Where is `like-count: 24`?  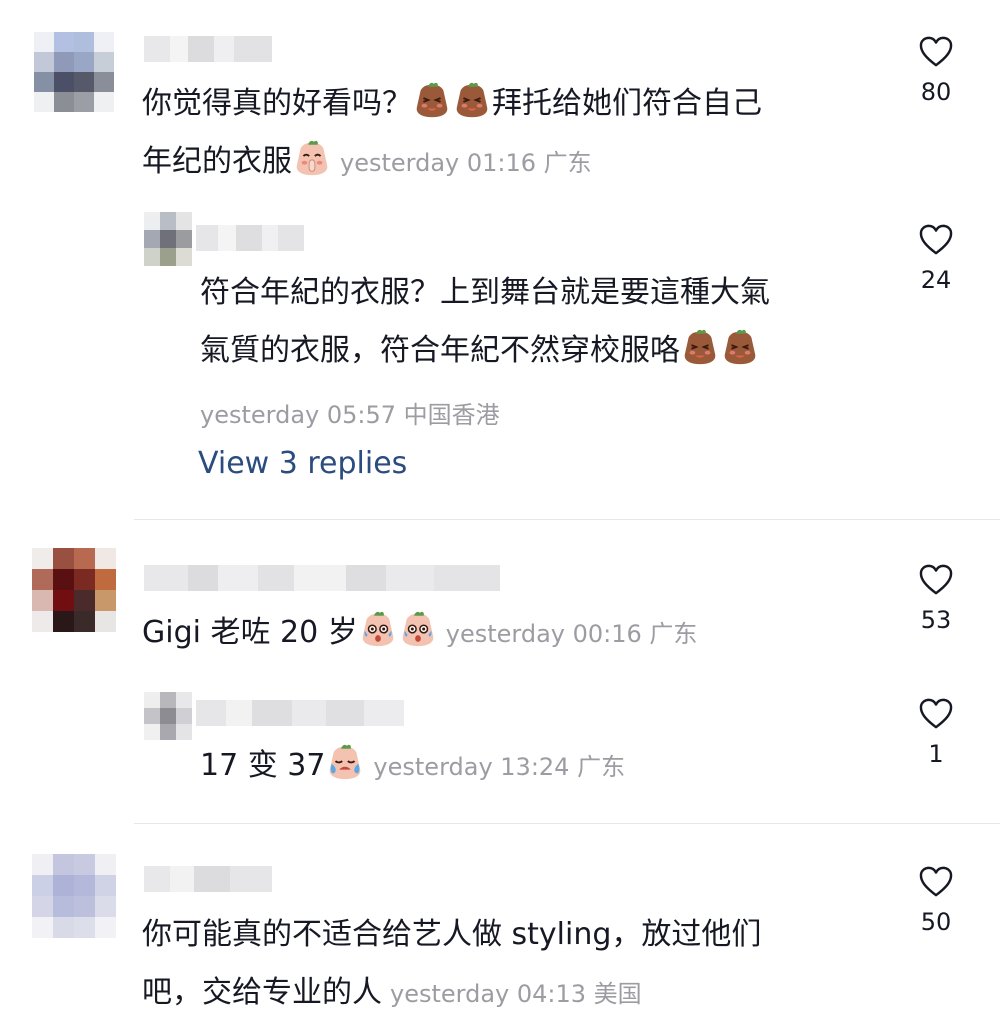
like-count: 24 is located at coordinates (936, 280).